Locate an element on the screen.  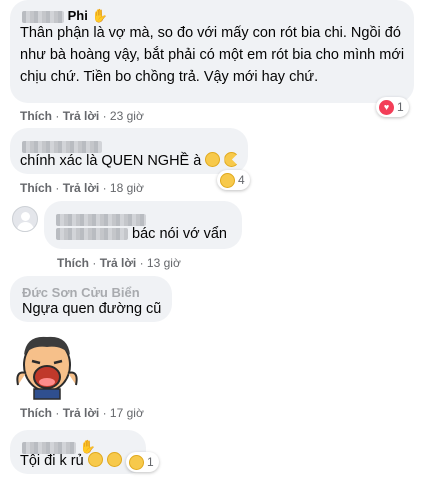
heart-icon: ♥ is located at coordinates (386, 107).